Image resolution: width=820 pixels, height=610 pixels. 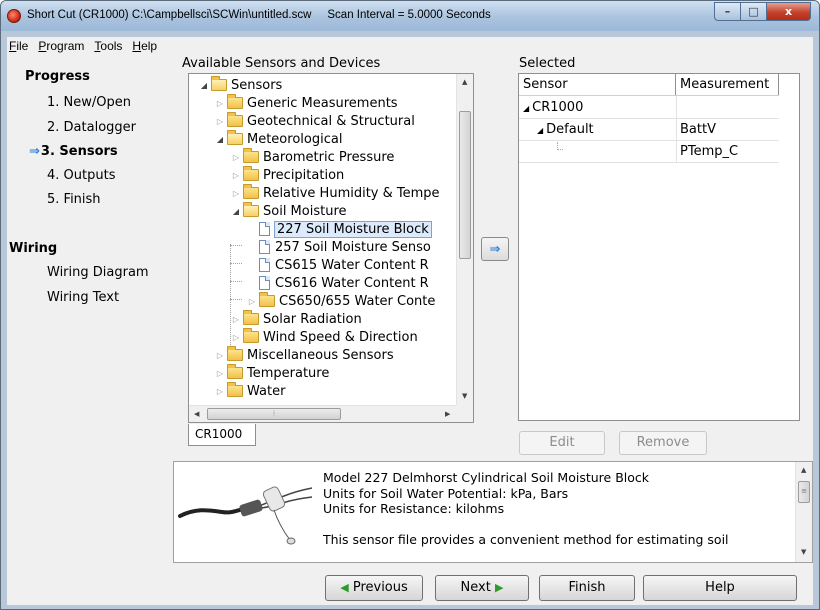 I want to click on menu-tools: Tools, so click(x=108, y=46).